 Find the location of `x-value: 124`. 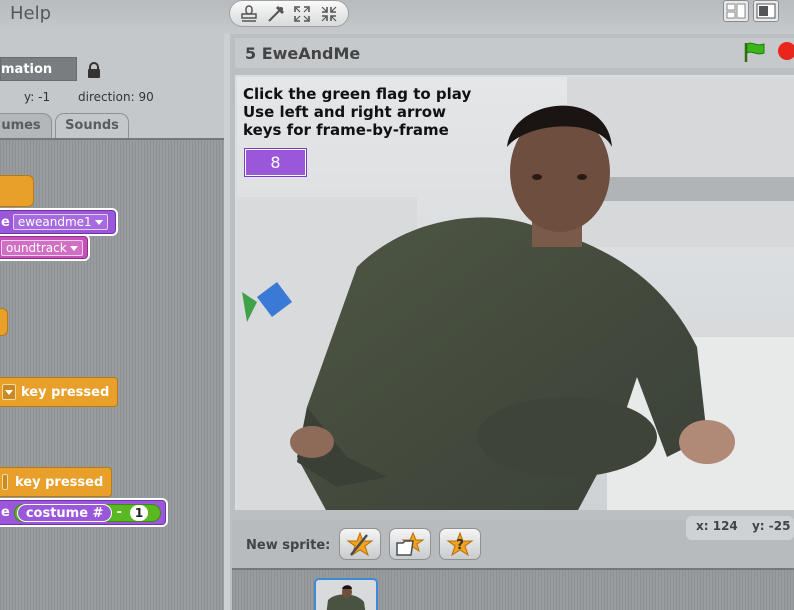

x-value: 124 is located at coordinates (725, 526).